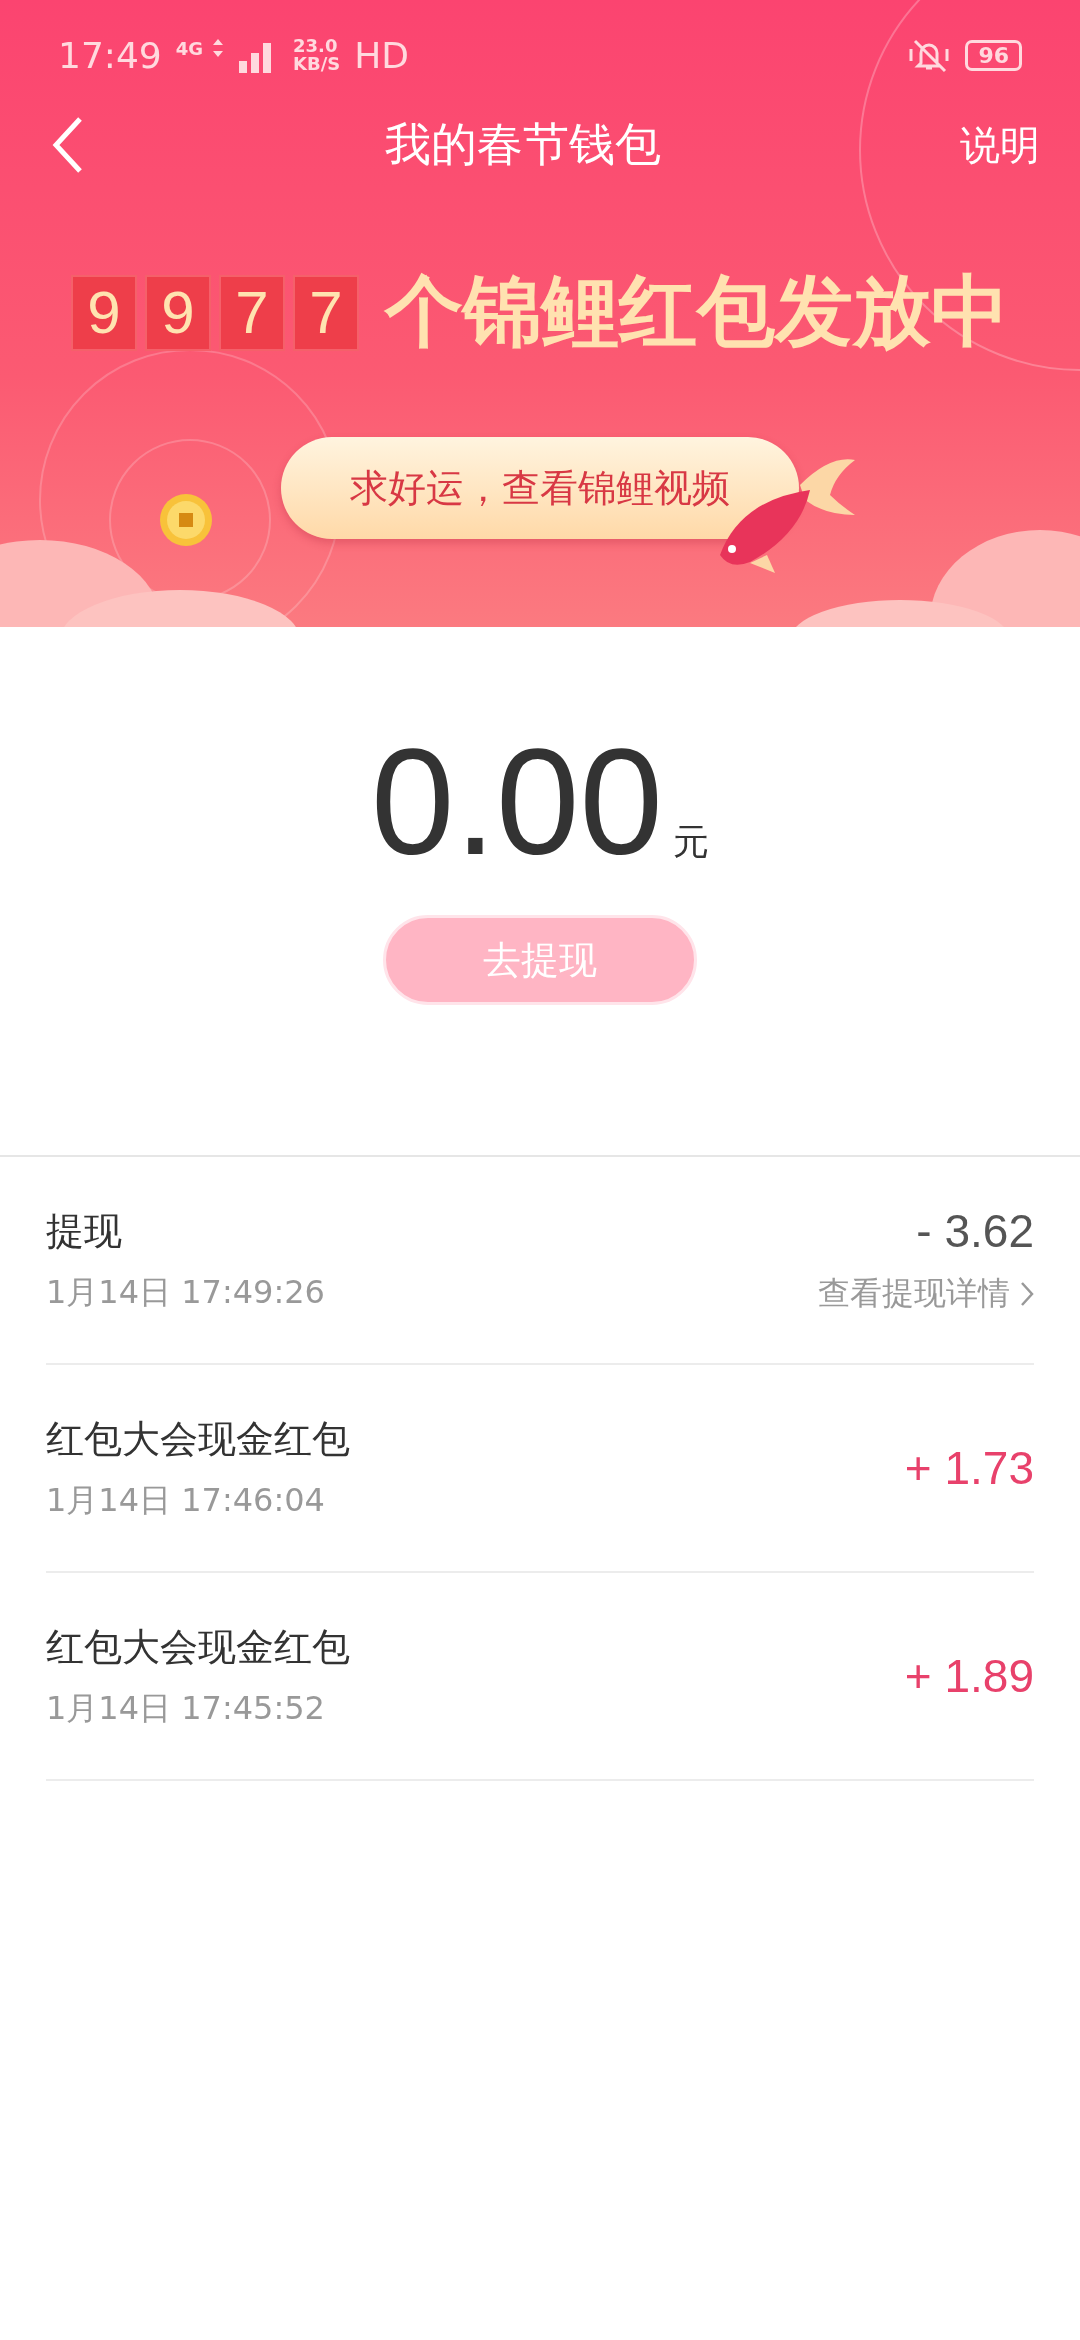 The height and width of the screenshot is (2340, 1080). Describe the element at coordinates (993, 55) in the screenshot. I see `battery-level: 96` at that location.